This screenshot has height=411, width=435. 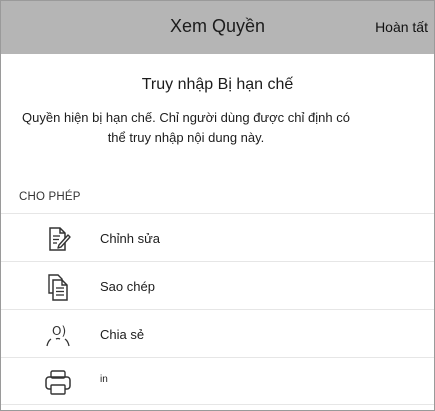 I want to click on permission-label: Sao chép, so click(x=127, y=286).